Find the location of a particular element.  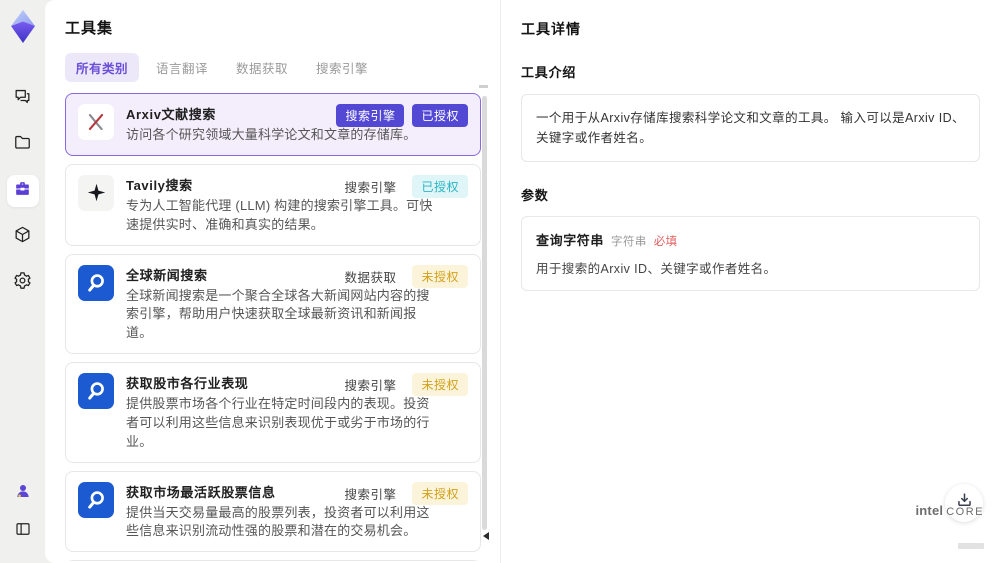

sidebar-item-chat is located at coordinates (23, 99).